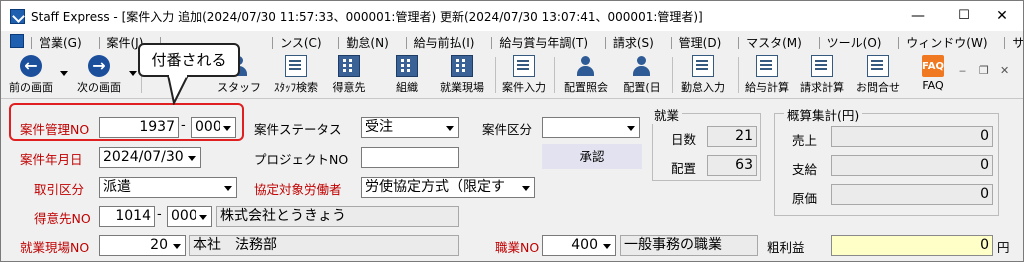 This screenshot has height=262, width=1024. I want to click on org-button: 組織, so click(407, 75).